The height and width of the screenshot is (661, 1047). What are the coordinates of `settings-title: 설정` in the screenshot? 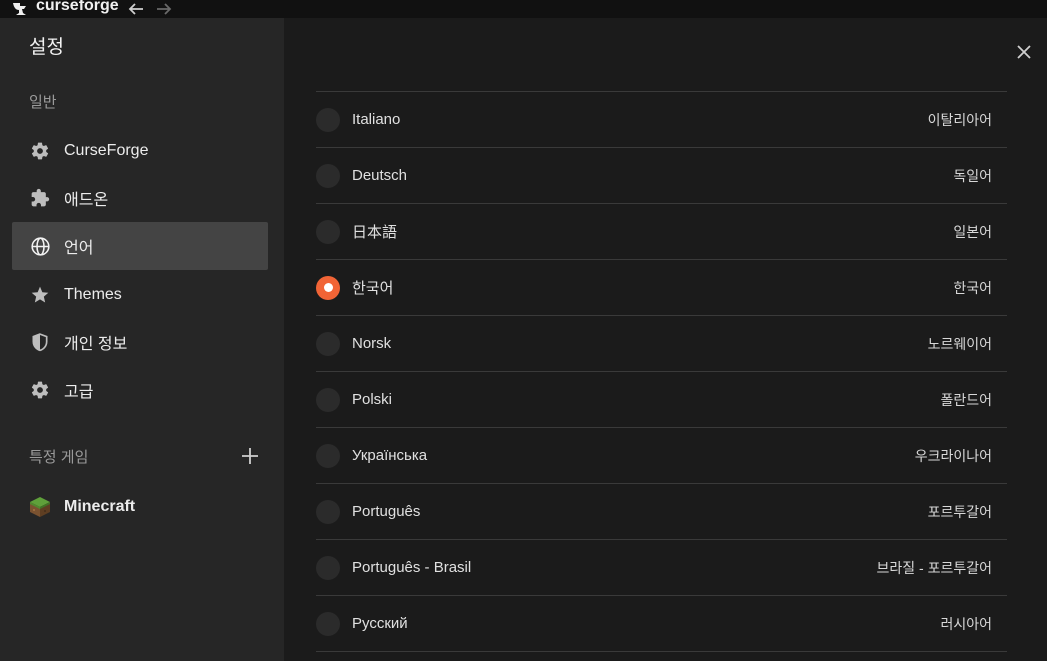 It's located at (46, 47).